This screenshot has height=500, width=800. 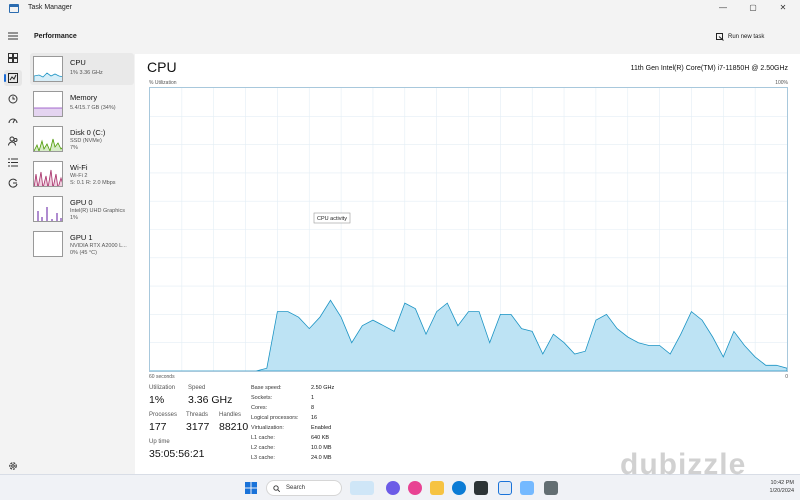 I want to click on speed-value: 3.36 GHz, so click(x=210, y=400).